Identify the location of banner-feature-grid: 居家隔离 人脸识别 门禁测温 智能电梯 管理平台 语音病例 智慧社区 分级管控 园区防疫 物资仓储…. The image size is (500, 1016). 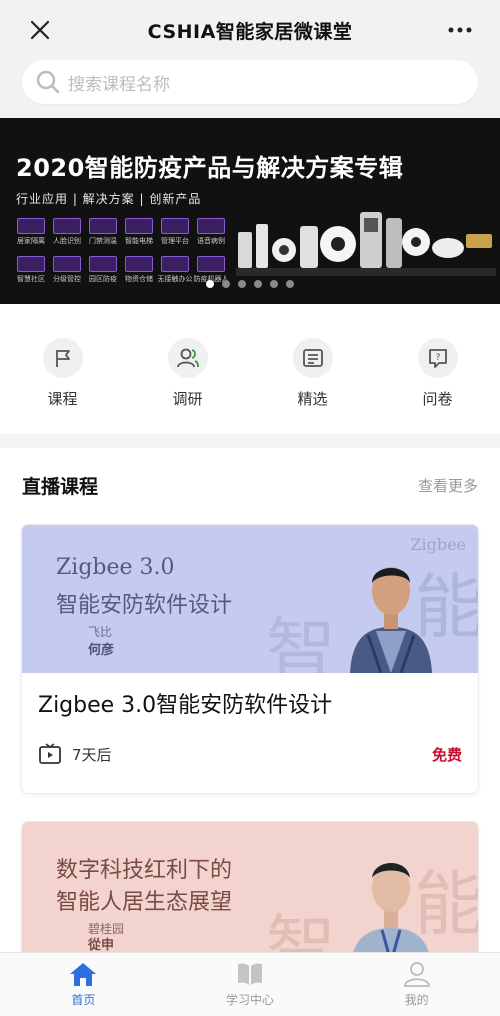
(122, 251).